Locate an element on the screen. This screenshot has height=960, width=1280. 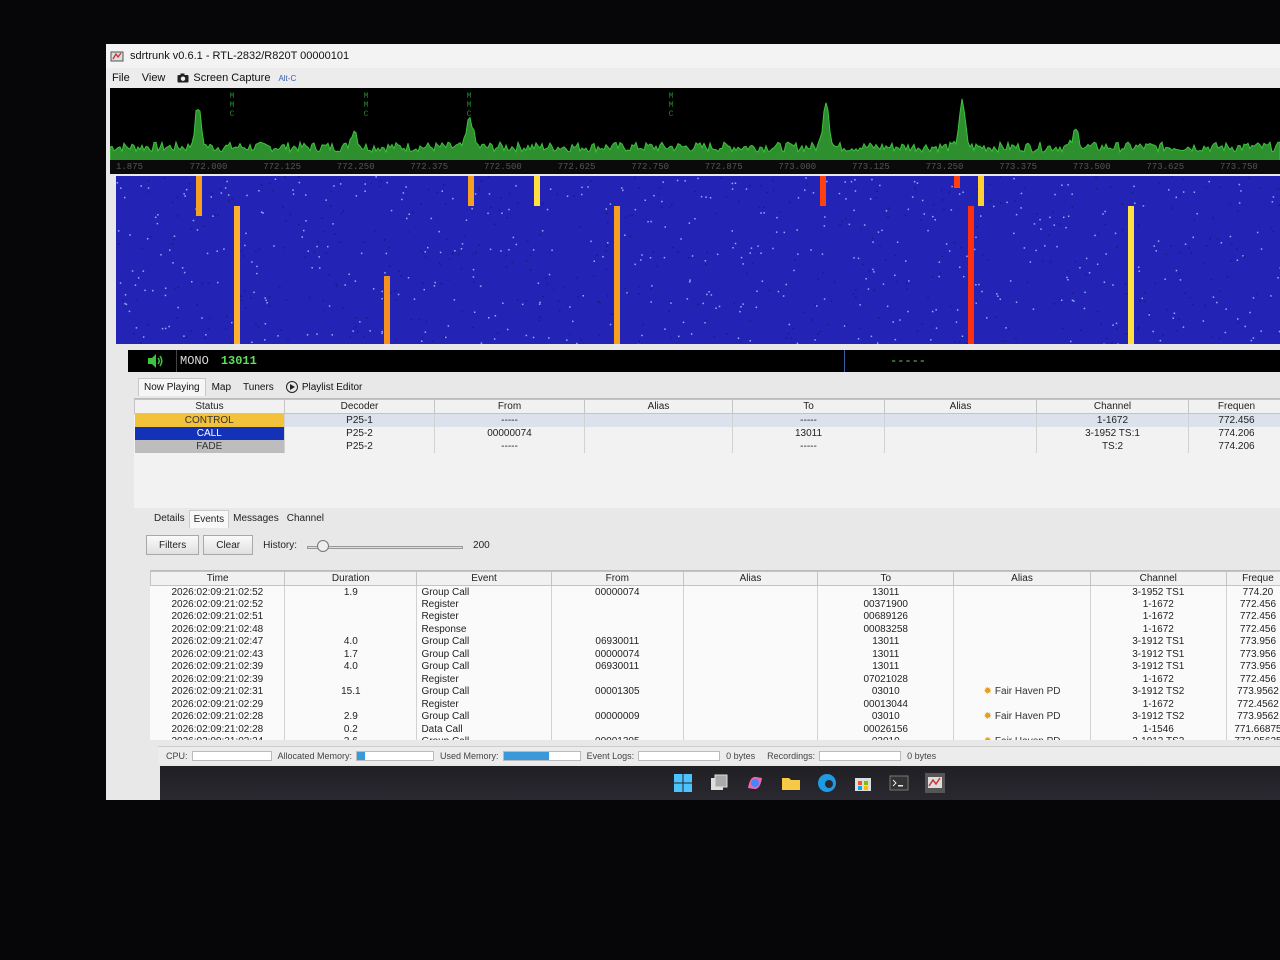
tab-details: Details is located at coordinates (169, 519).